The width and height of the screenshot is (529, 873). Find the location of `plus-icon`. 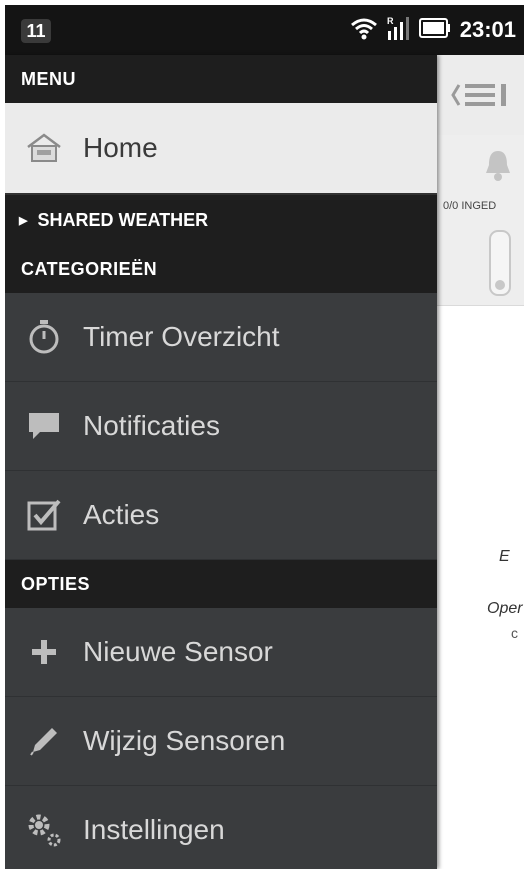

plus-icon is located at coordinates (44, 652).